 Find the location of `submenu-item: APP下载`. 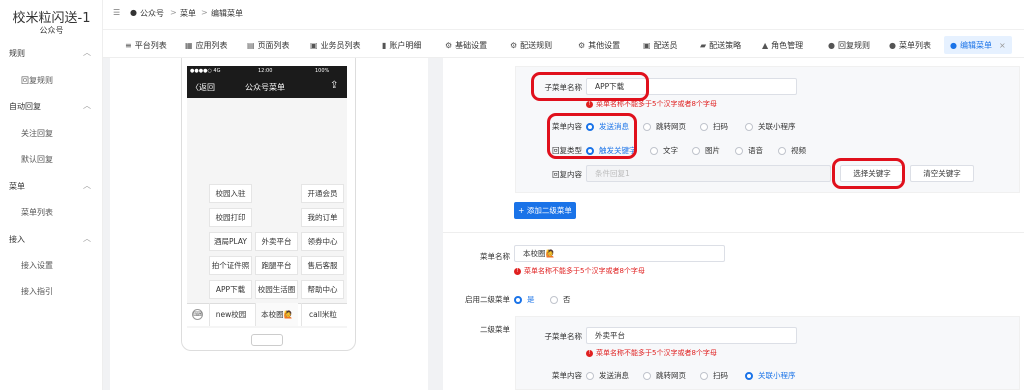

submenu-item: APP下载 is located at coordinates (230, 289).